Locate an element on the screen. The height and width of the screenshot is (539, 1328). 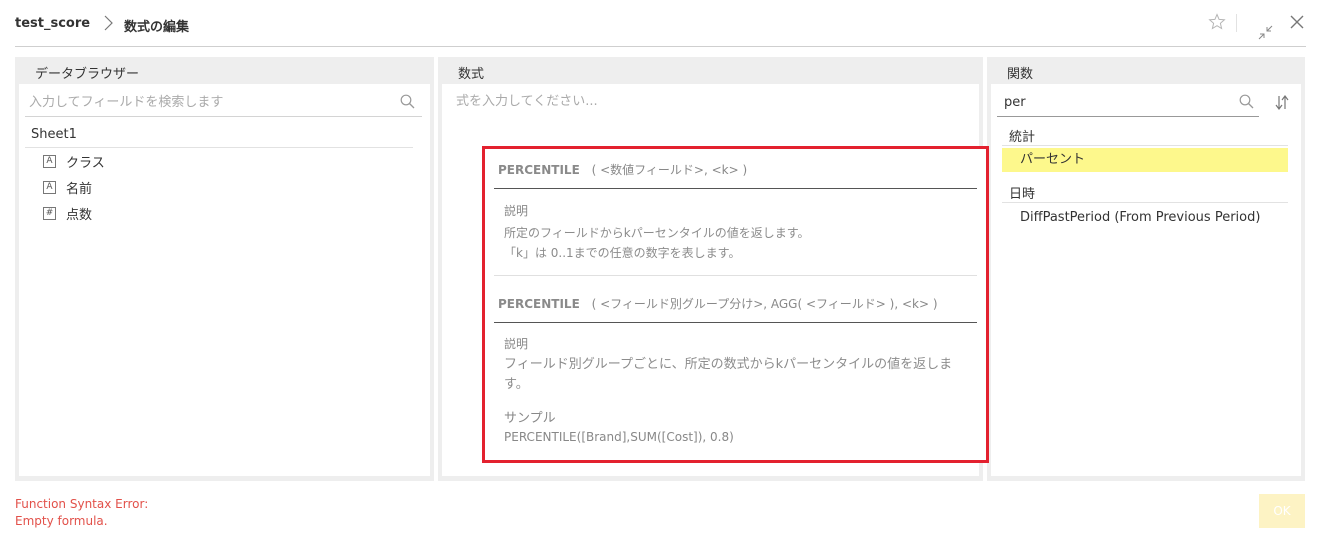
error-line: Empty formula. is located at coordinates (61, 521).